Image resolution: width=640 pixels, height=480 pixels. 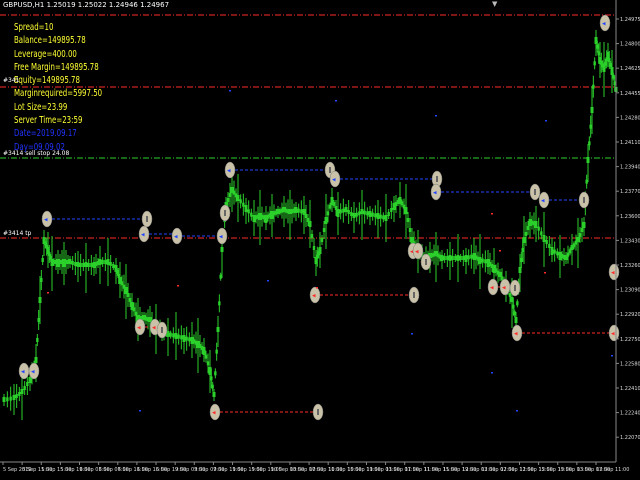 What do you see at coordinates (612, 470) in the screenshot?
I see `x-tick-label: 13 Sep 11:00` at bounding box center [612, 470].